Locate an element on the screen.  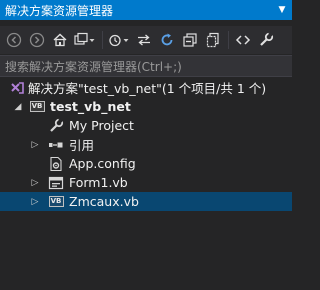
project-label: test_vb_net is located at coordinates (90, 106).